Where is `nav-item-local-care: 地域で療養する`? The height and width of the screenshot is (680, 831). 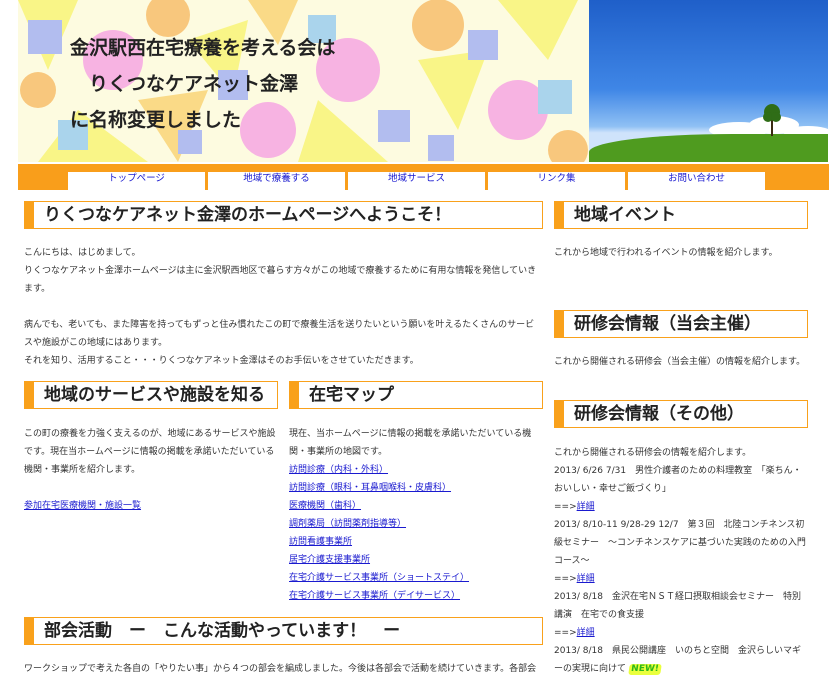
nav-item-local-care: 地域で療養する is located at coordinates (276, 181).